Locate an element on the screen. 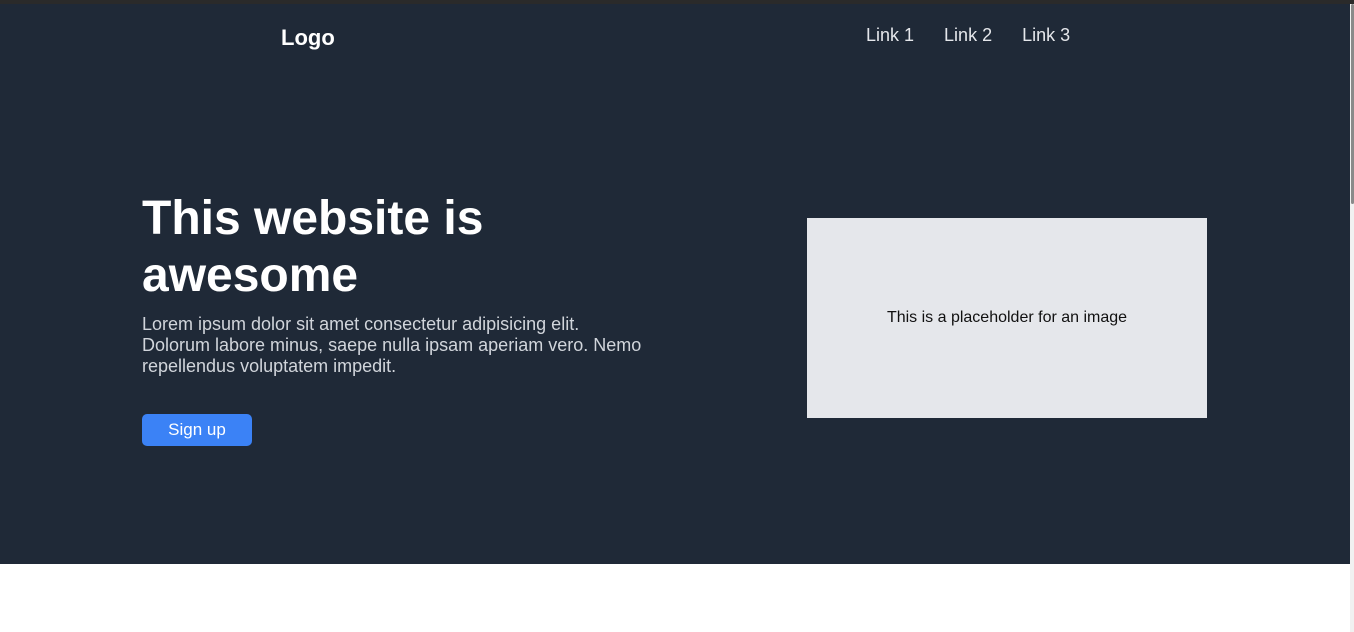  image-placeholder: This is a placeholder for an image is located at coordinates (1007, 318).